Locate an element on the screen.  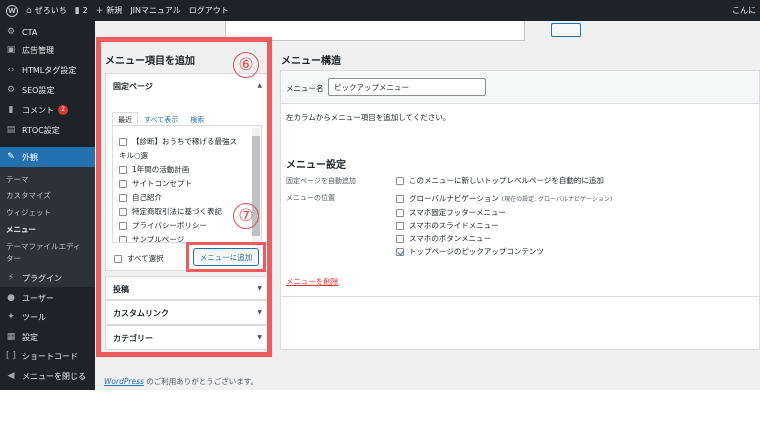
step-7-marker: ⑦ is located at coordinates (246, 216).